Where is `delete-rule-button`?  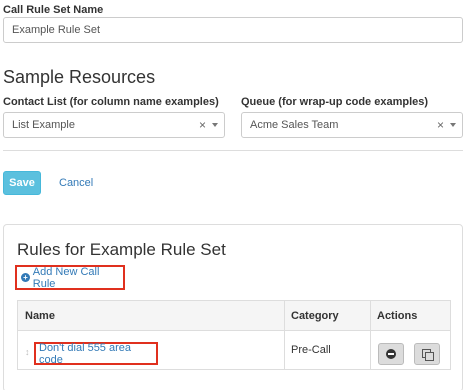 delete-rule-button is located at coordinates (391, 354).